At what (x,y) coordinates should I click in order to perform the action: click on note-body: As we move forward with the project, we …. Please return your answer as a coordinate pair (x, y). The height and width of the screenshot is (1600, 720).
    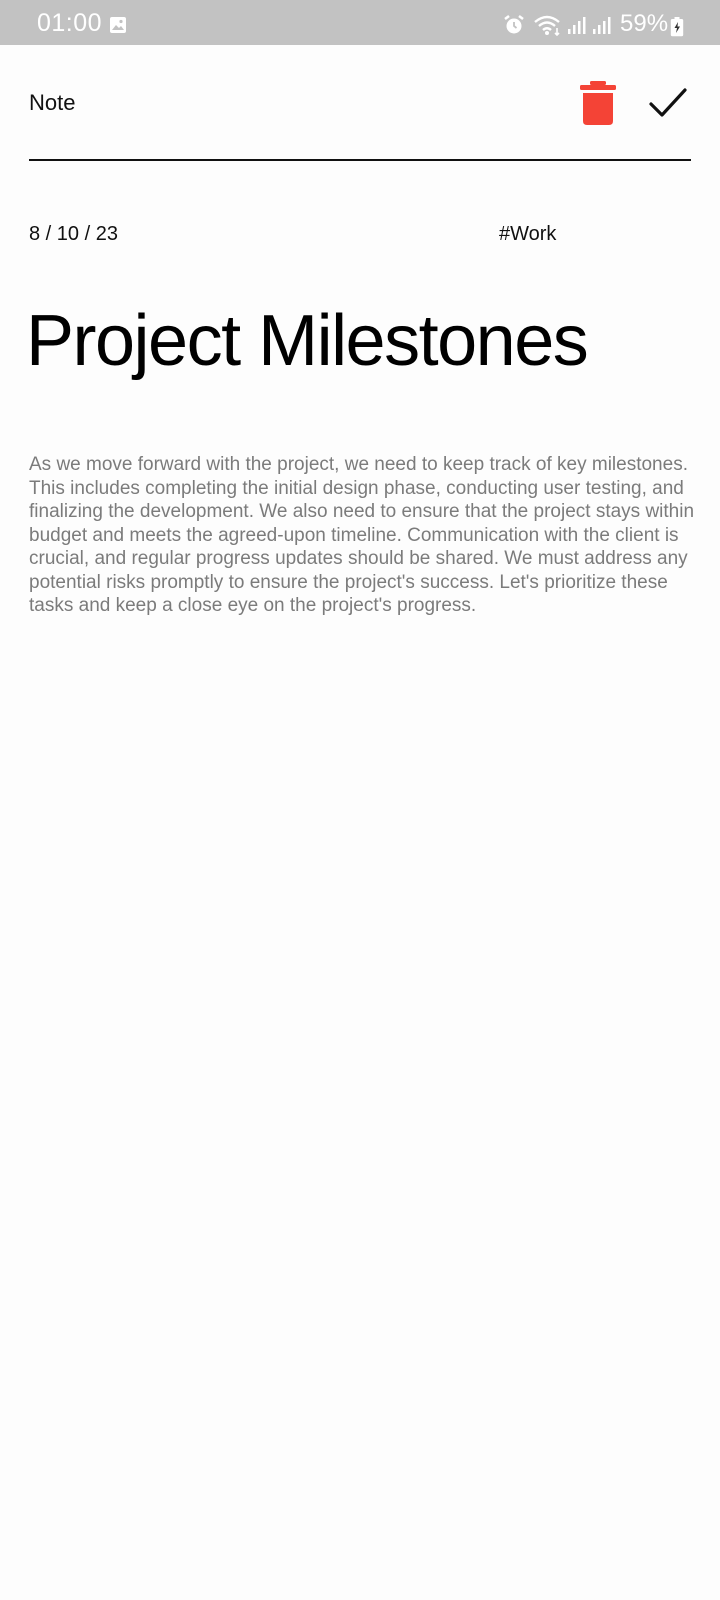
    Looking at the image, I should click on (364, 535).